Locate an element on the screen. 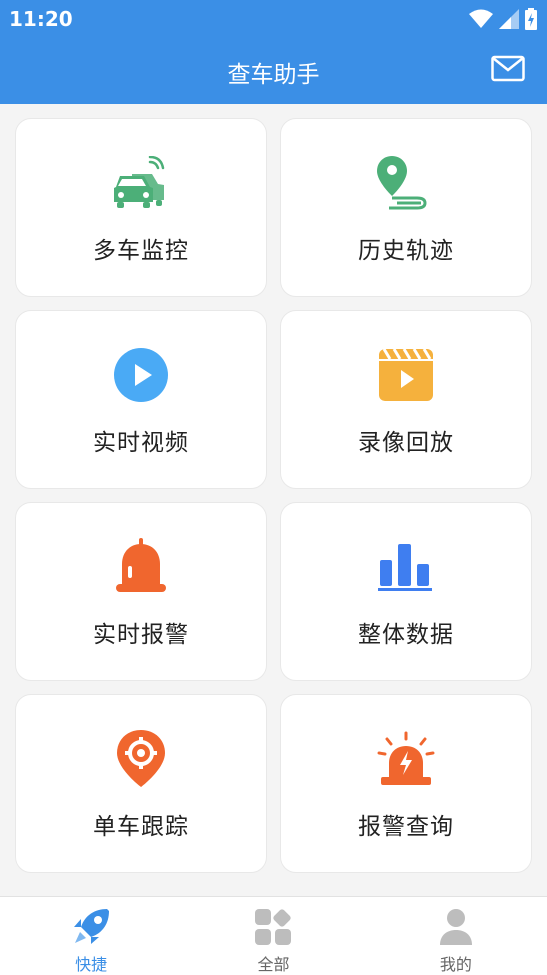 This screenshot has width=547, height=975. history-track-card: 历史轨迹 is located at coordinates (406, 207).